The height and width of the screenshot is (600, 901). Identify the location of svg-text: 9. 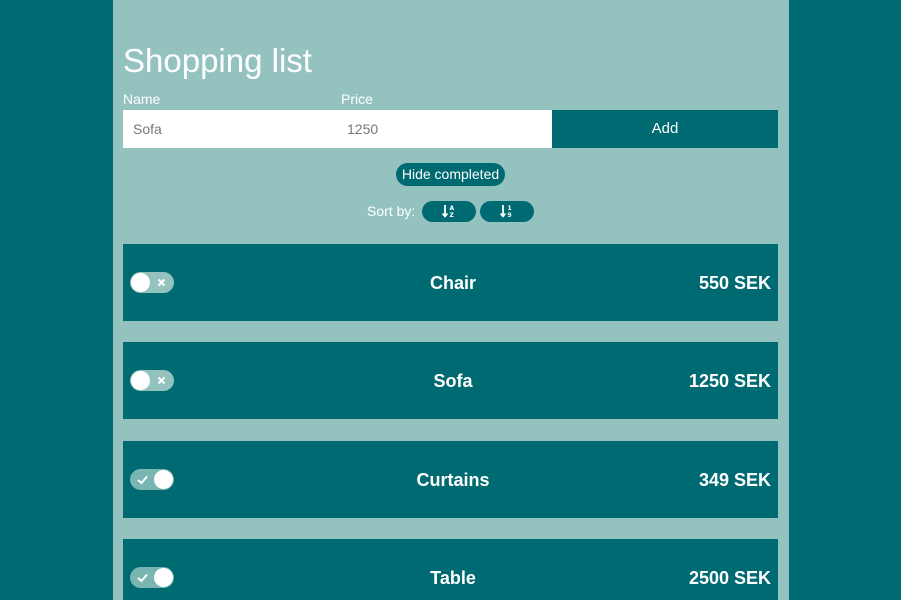
(510, 215).